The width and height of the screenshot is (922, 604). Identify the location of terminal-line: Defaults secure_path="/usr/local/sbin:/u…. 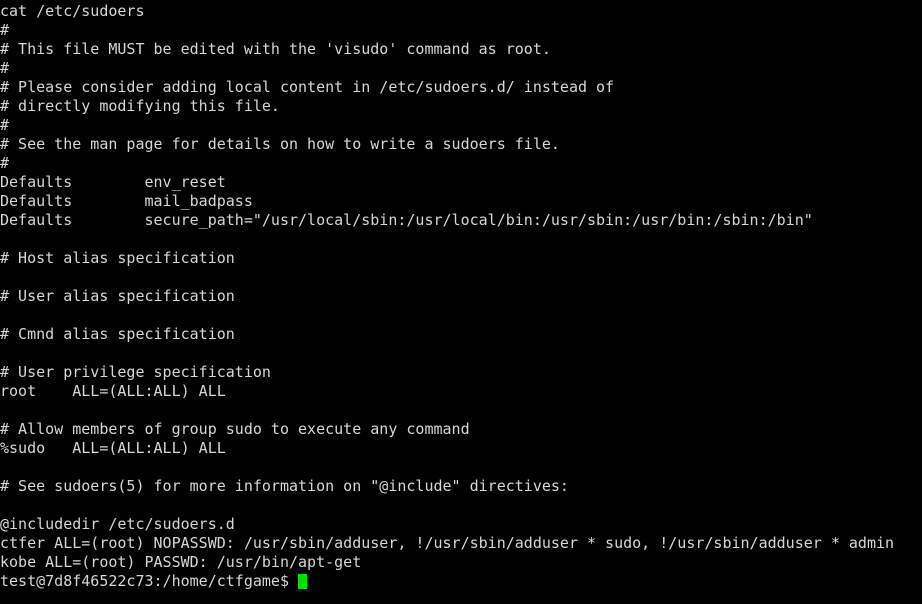
(406, 220).